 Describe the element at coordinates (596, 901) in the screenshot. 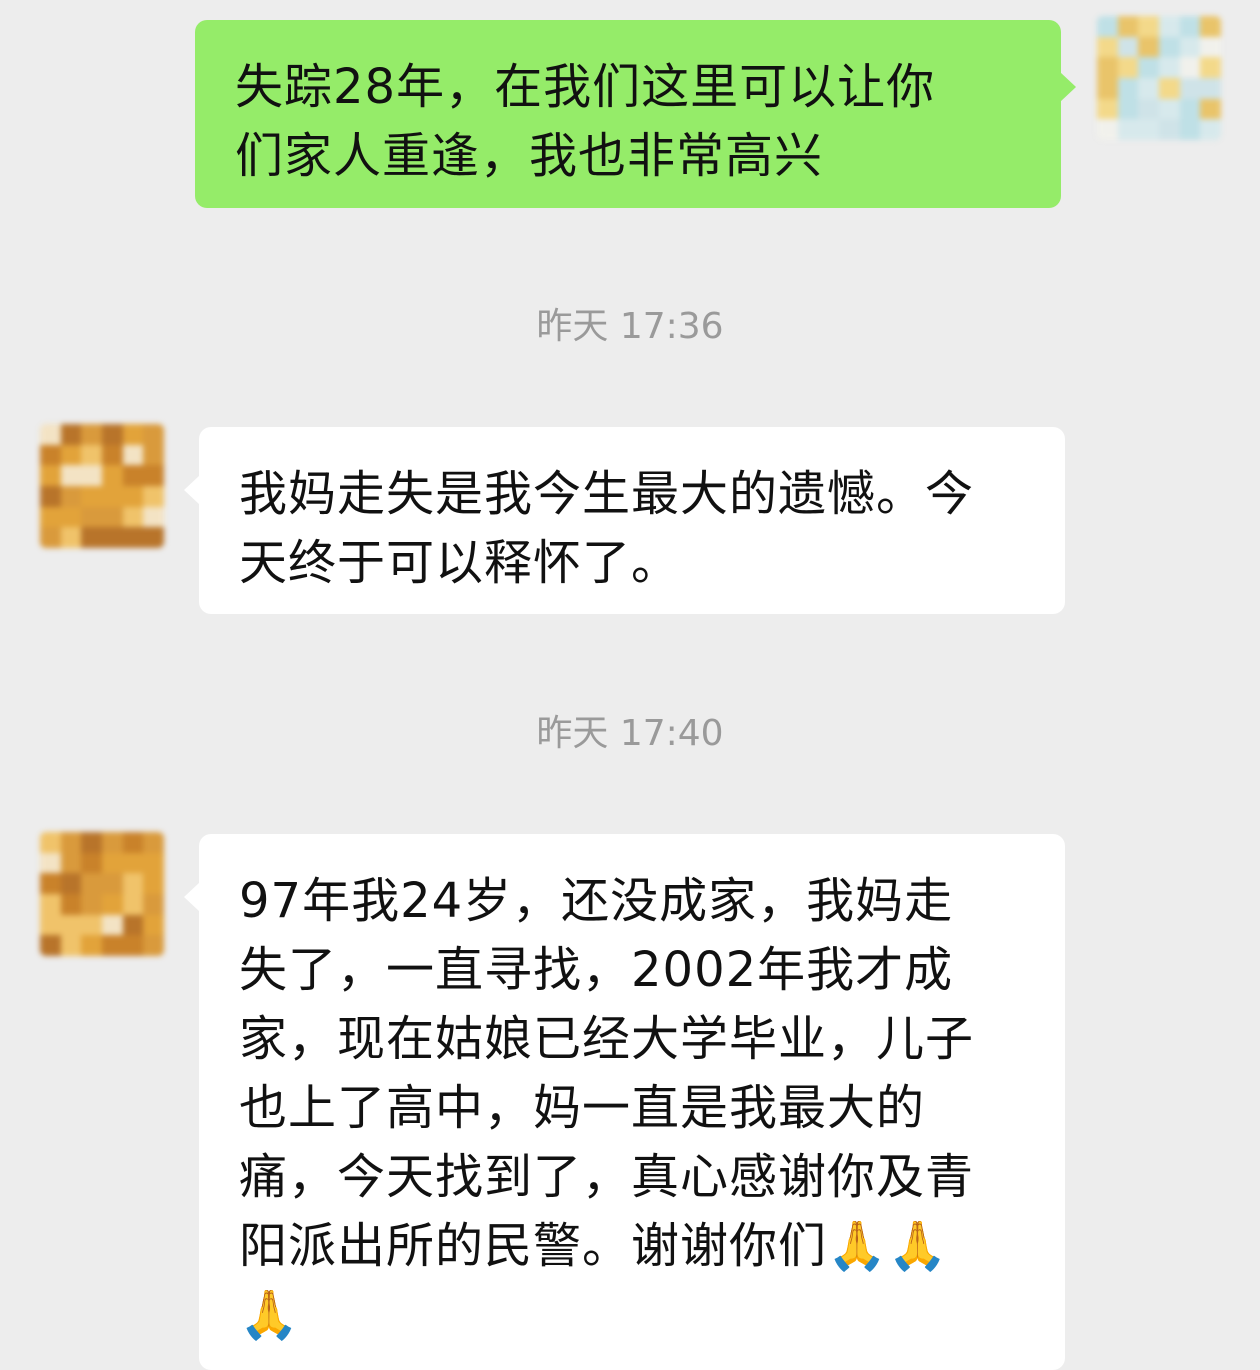

I see `message-line: 97年我24岁，还没成家，我妈走` at that location.